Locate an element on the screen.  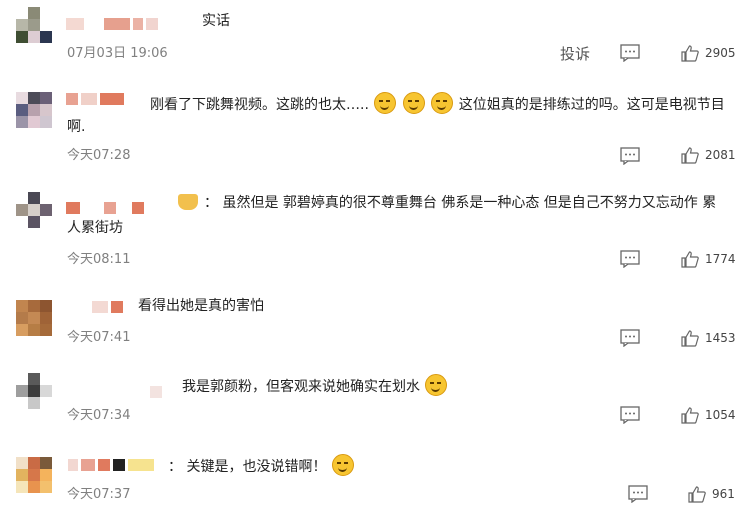
like-count: 961 is located at coordinates (723, 494).